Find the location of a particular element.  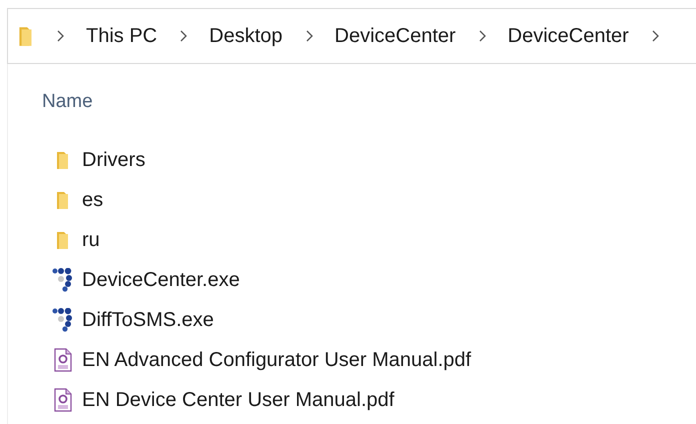

file-name: EN Advanced Configurator User Manual.pdf is located at coordinates (277, 360).